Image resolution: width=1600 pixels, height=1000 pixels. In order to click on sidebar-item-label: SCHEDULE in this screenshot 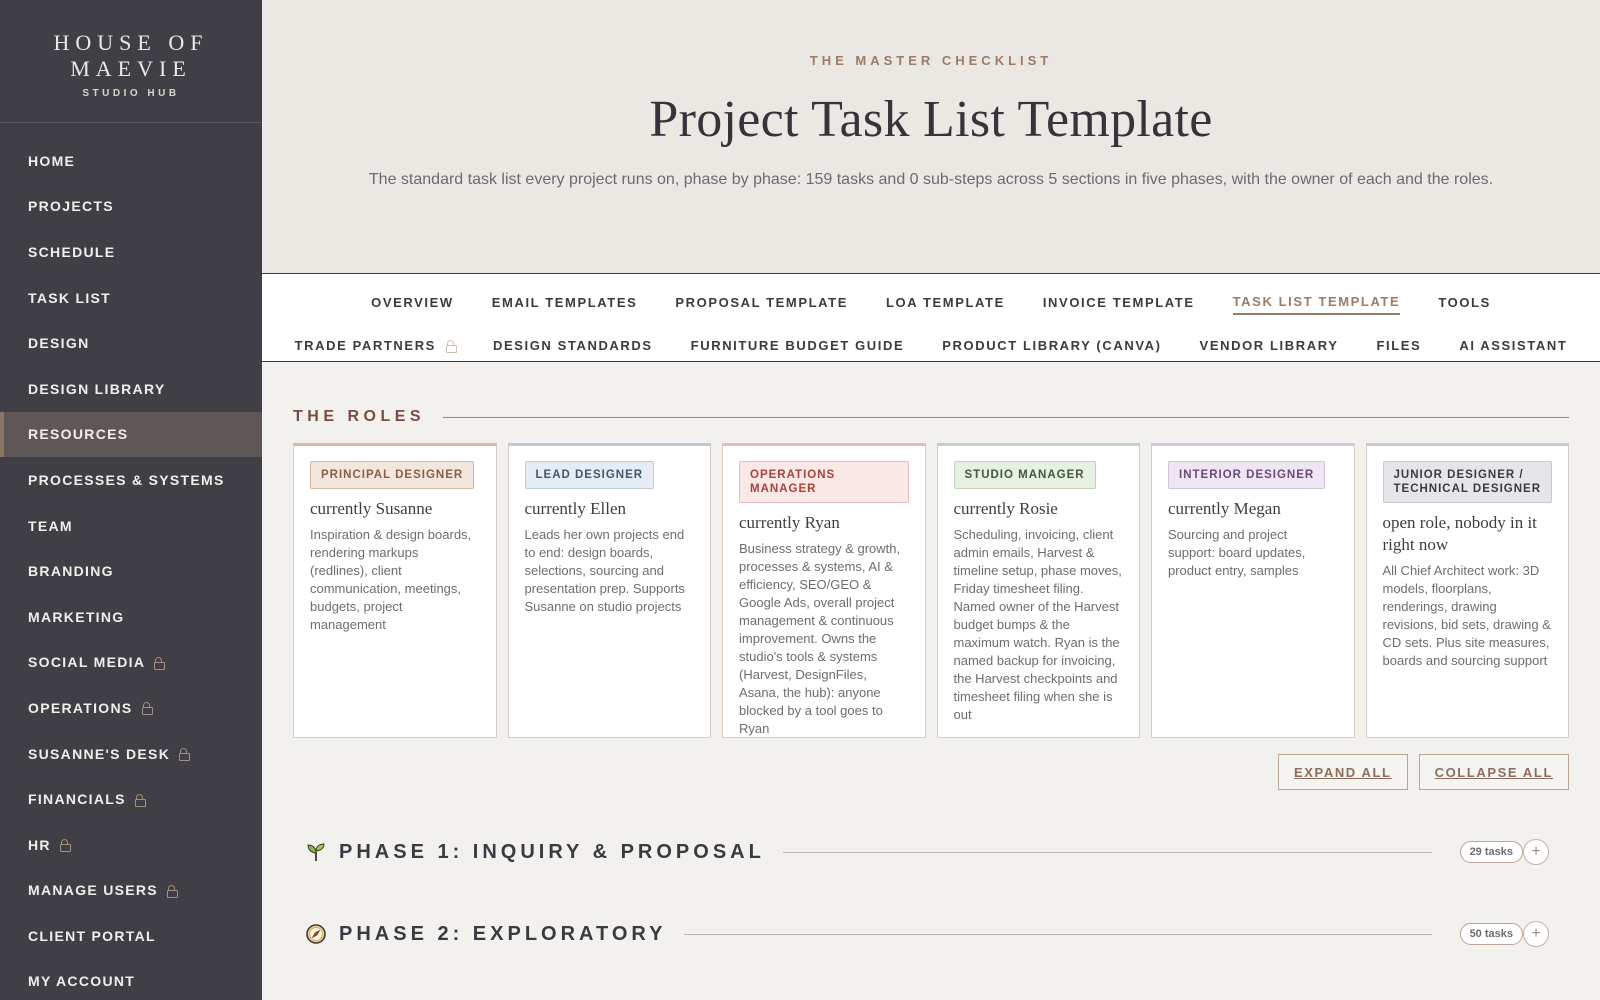, I will do `click(72, 251)`.